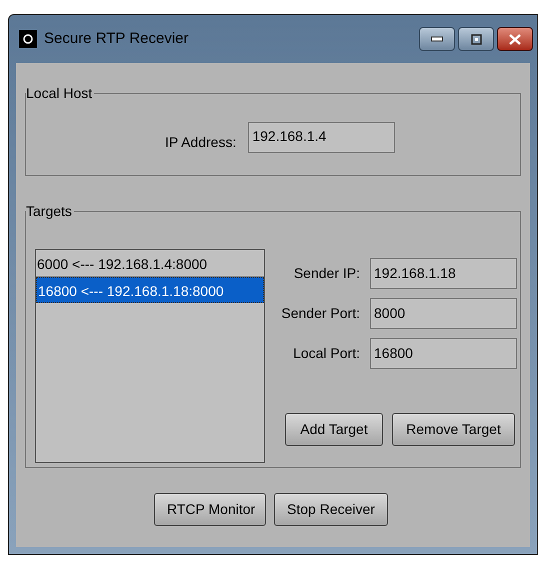 The width and height of the screenshot is (538, 563). What do you see at coordinates (453, 429) in the screenshot?
I see `push-button: Remove Target` at bounding box center [453, 429].